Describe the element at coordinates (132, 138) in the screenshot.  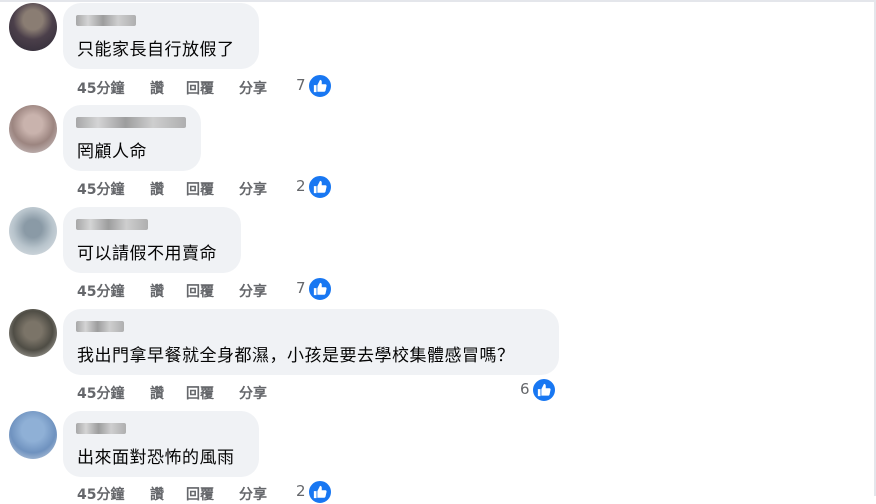
I see `comment-bubble: 罔顧人命` at that location.